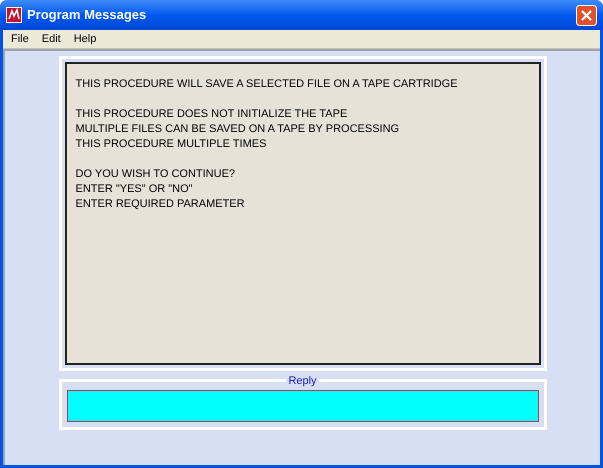  I want to click on app-icon, so click(14, 15).